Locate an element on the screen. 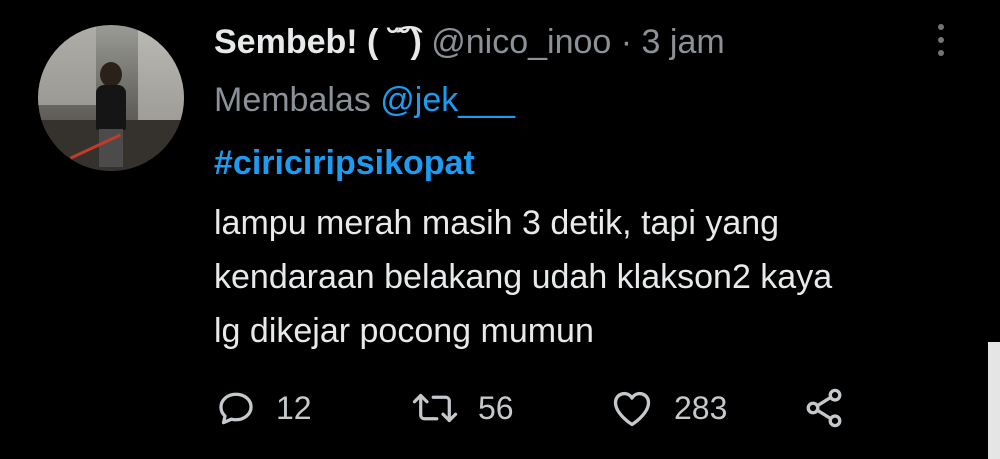 This screenshot has height=459, width=1000. tweet-header: Sembeb! ( ˘͡˘) @nico_inoo · 3 jam is located at coordinates (469, 42).